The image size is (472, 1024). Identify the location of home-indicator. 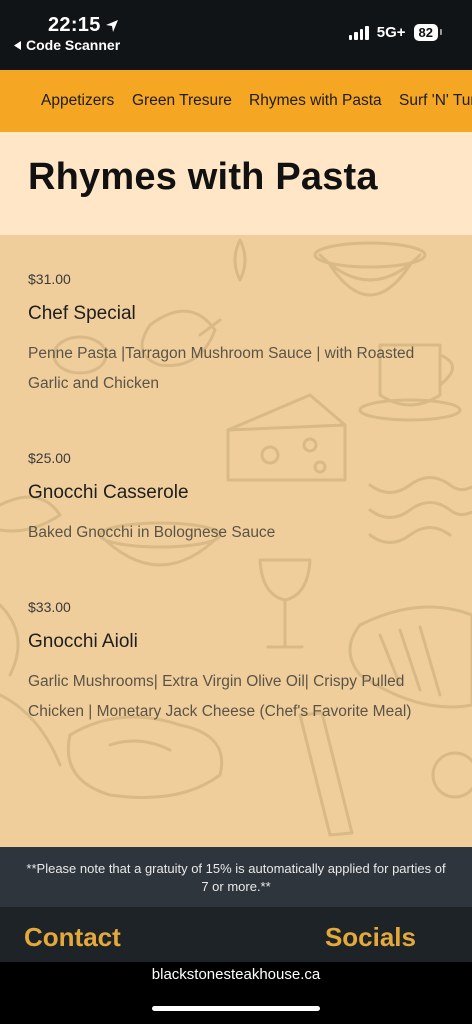
(236, 1008).